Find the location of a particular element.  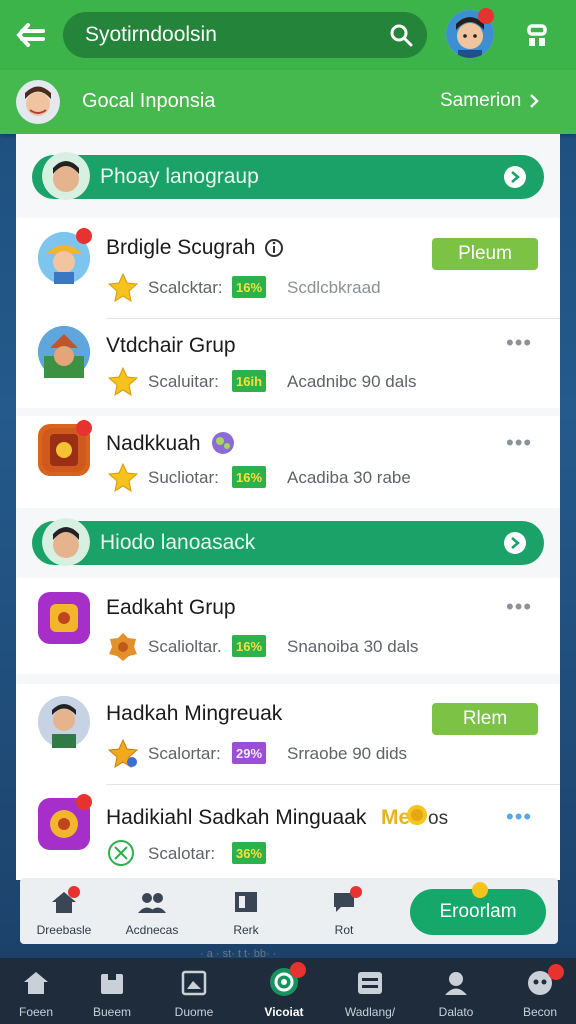

nav-item-person: Dalato is located at coordinates (456, 991).